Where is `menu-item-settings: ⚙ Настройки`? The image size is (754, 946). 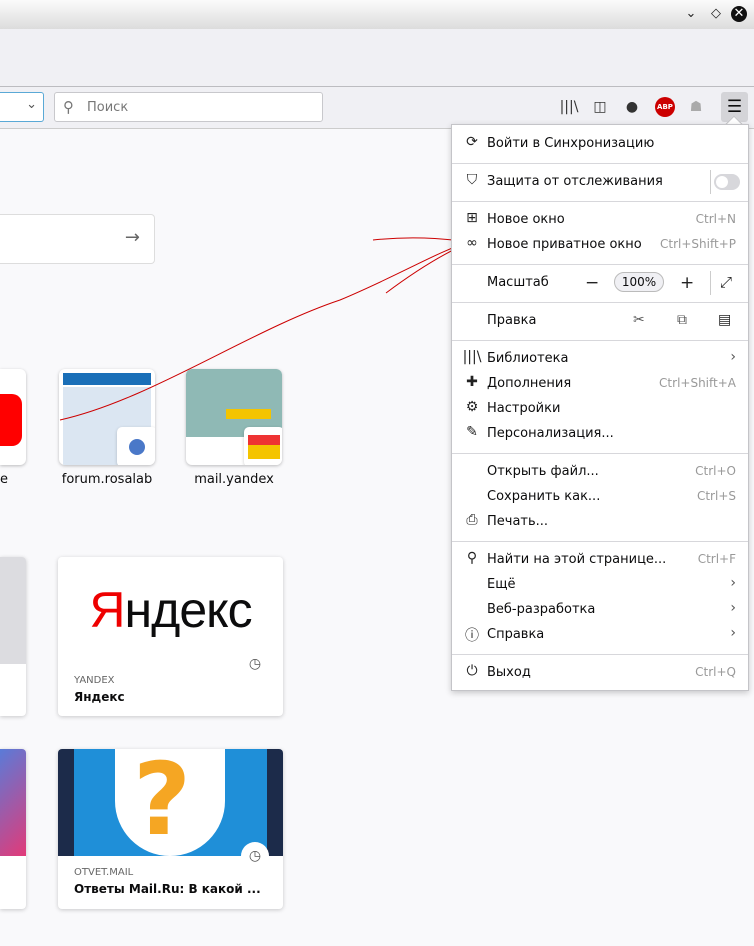 menu-item-settings: ⚙ Настройки is located at coordinates (600, 409).